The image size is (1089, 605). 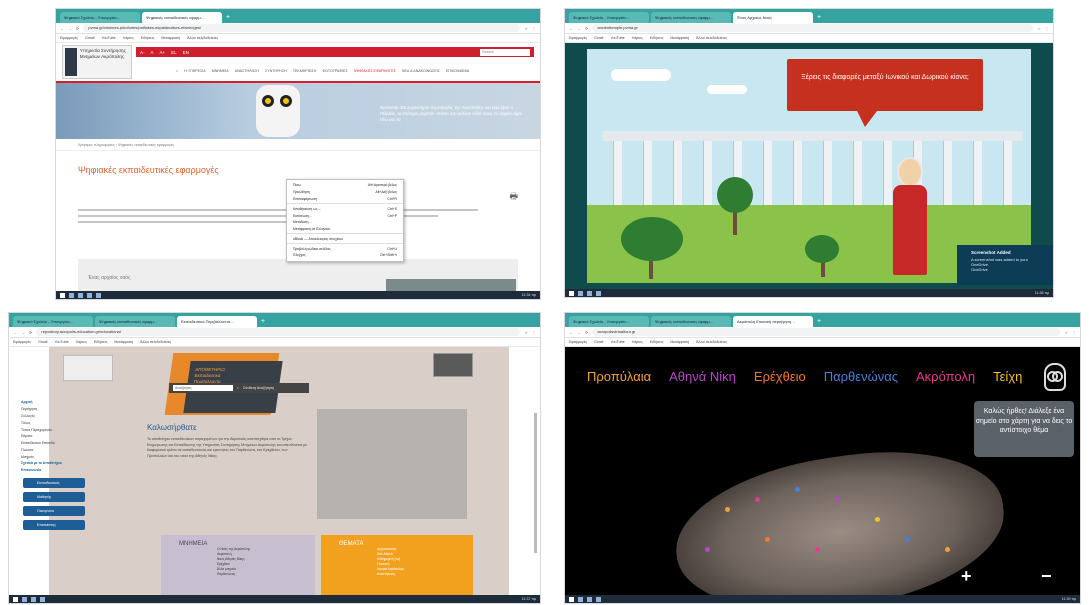 I want to click on nav-monument-acropolis: Ακρόπολη, so click(x=945, y=376).